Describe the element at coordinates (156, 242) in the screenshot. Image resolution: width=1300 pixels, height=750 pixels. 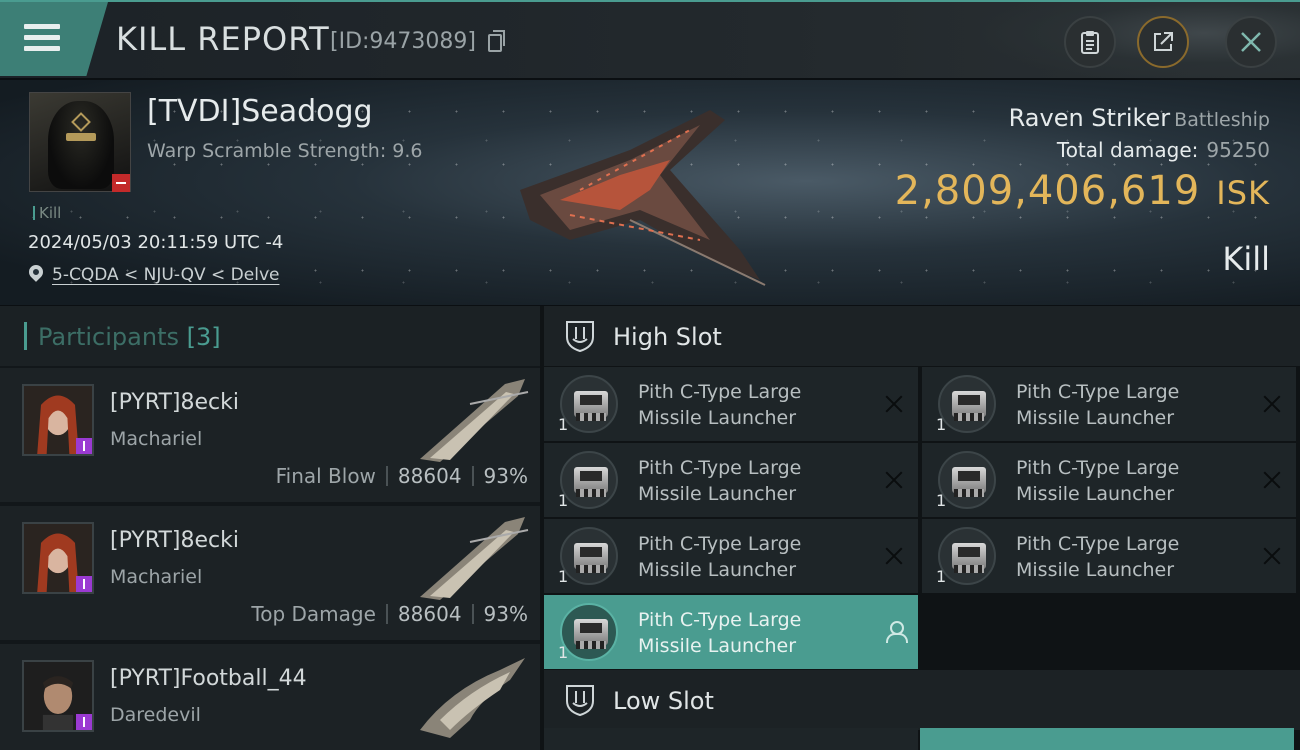
I see `kill-datetime: 2024/05/03 20:11:59 UTC -4` at that location.